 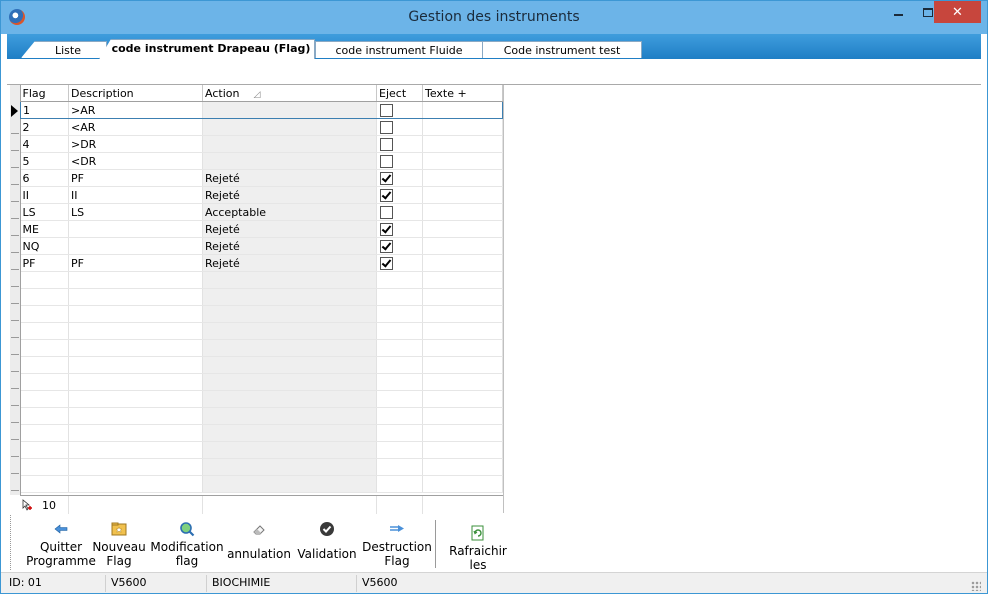 What do you see at coordinates (494, 17) in the screenshot?
I see `title-bar: Gestion des instruments ✕` at bounding box center [494, 17].